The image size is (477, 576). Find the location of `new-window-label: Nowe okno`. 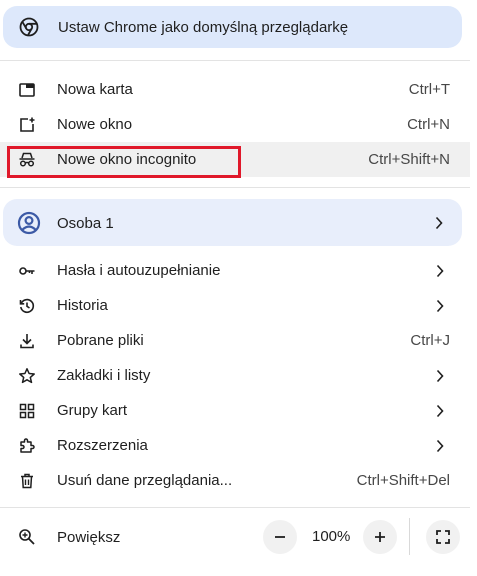

new-window-label: Nowe okno is located at coordinates (95, 124).